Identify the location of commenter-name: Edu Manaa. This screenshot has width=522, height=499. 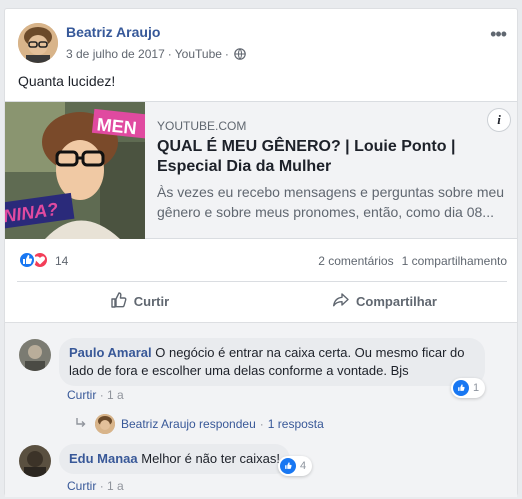
(103, 458).